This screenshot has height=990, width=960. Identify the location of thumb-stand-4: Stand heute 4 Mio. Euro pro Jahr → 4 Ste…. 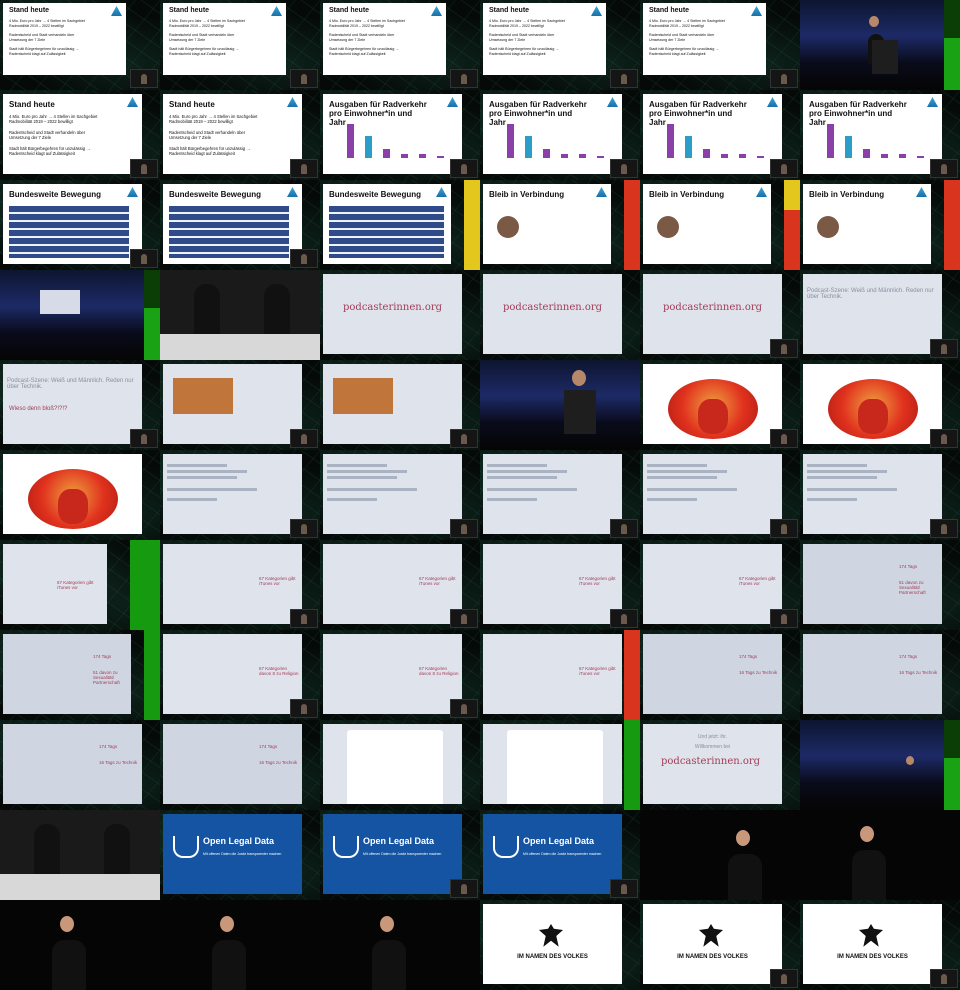
(560, 45).